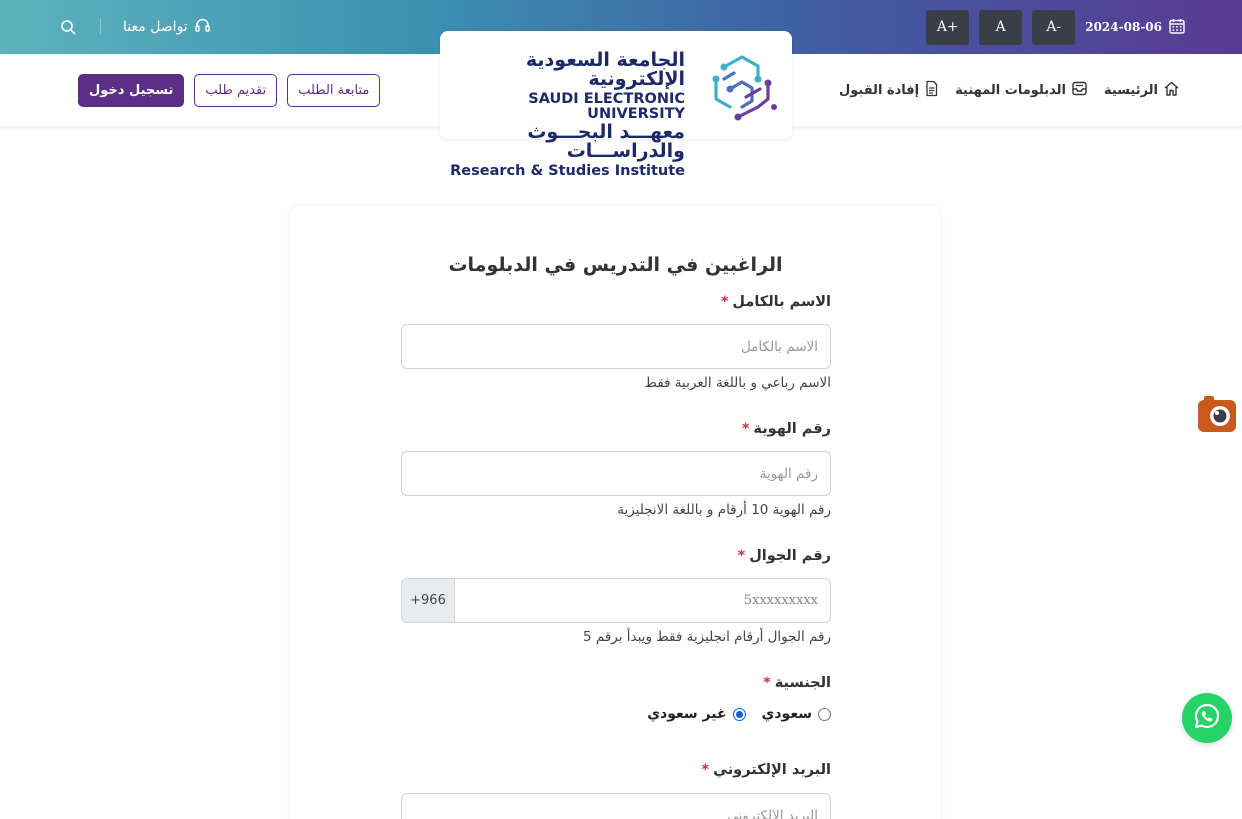 Image resolution: width=1242 pixels, height=819 pixels. I want to click on full-name-input: الاسم بالكامل, so click(616, 346).